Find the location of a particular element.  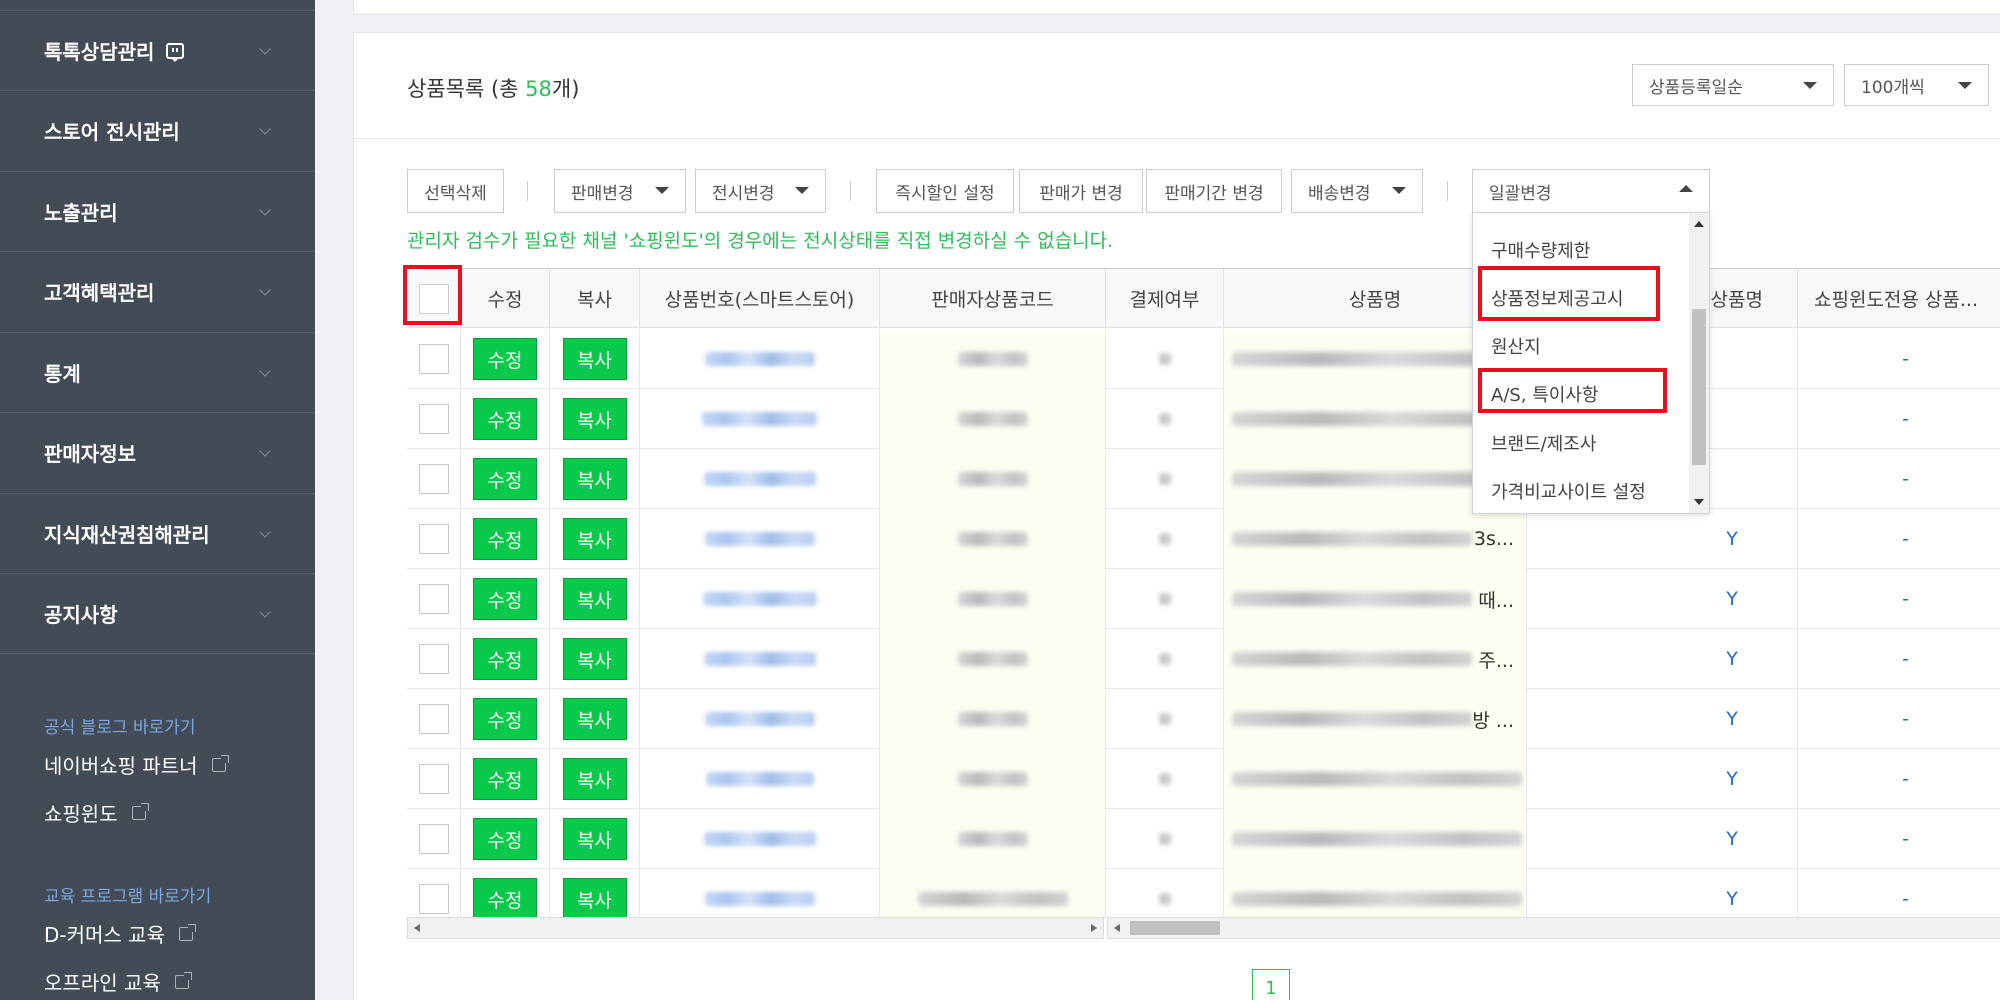

option-as-notes: A/S, 특이사항 is located at coordinates (1545, 394).